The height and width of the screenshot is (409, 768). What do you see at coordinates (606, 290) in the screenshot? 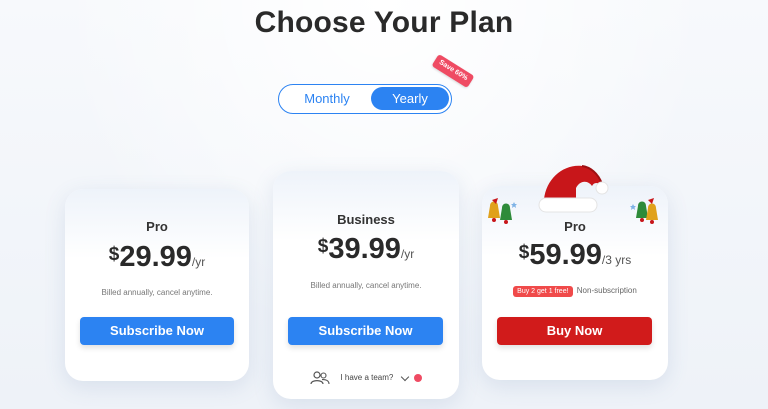
I see `offer-note: Non-subscription` at bounding box center [606, 290].